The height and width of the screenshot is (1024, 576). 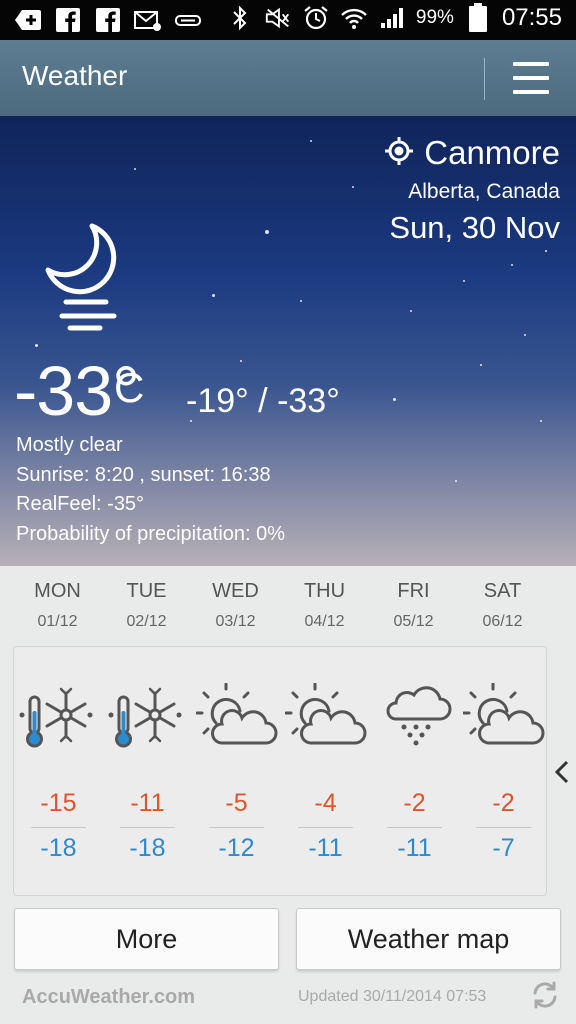 I want to click on forecast-high: -5, so click(x=236, y=803).